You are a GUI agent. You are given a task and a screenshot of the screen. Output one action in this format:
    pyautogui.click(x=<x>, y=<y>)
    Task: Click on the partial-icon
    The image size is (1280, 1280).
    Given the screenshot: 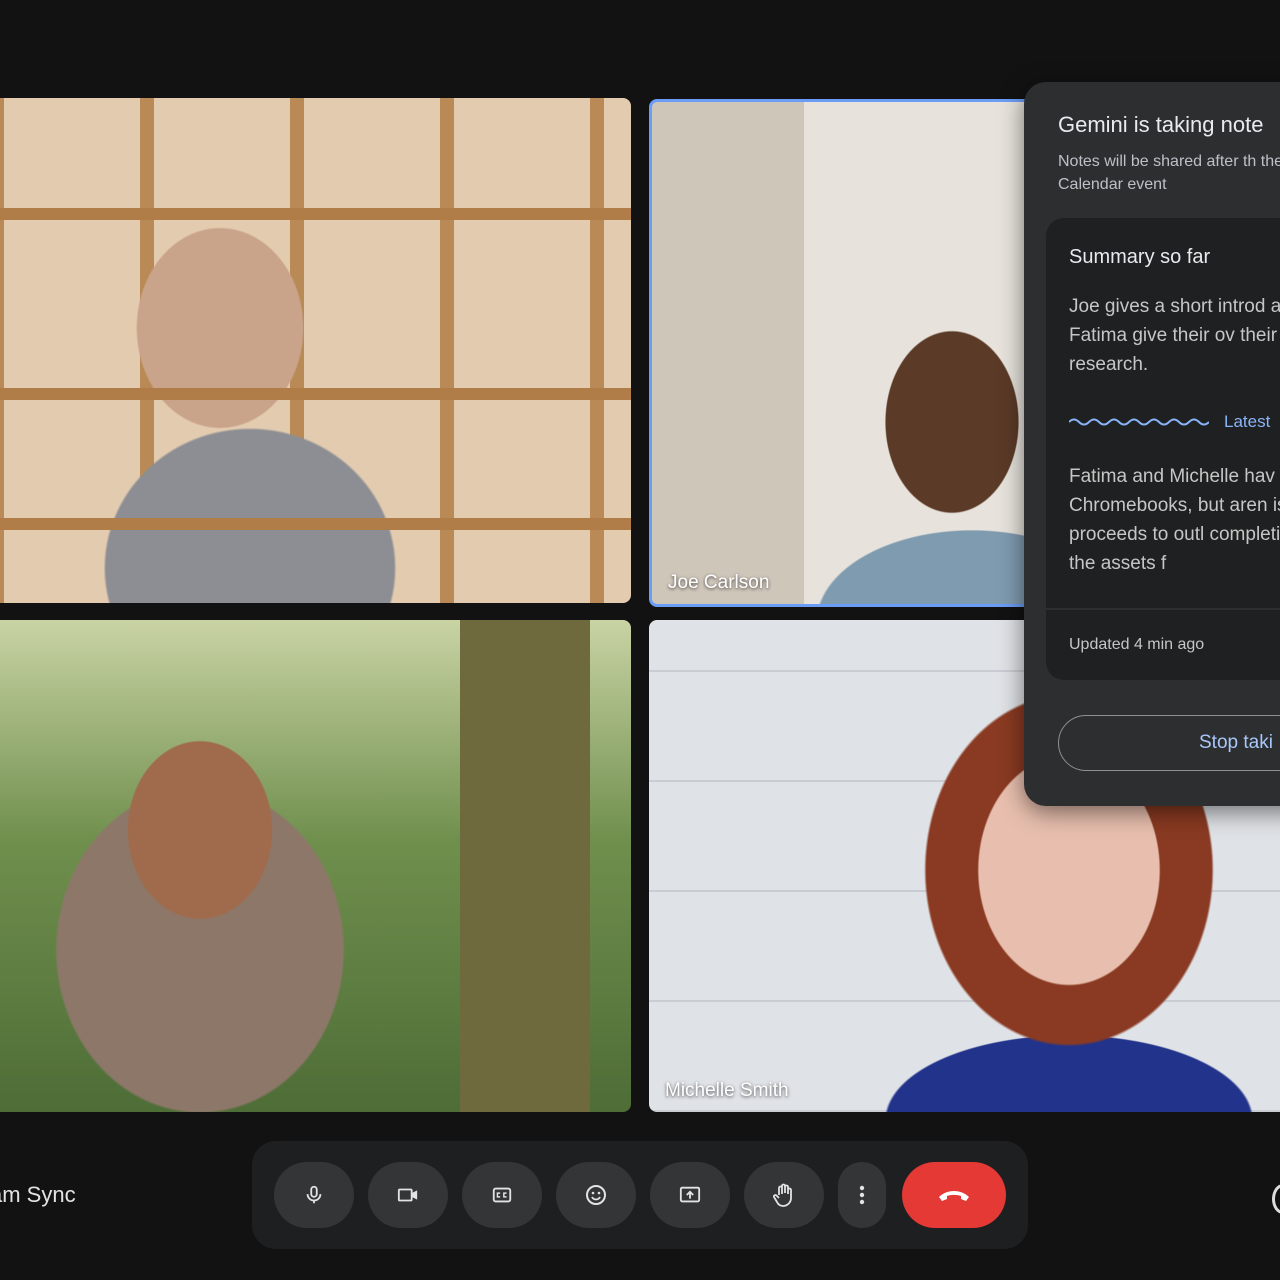 What is the action you would take?
    pyautogui.click(x=1276, y=1199)
    